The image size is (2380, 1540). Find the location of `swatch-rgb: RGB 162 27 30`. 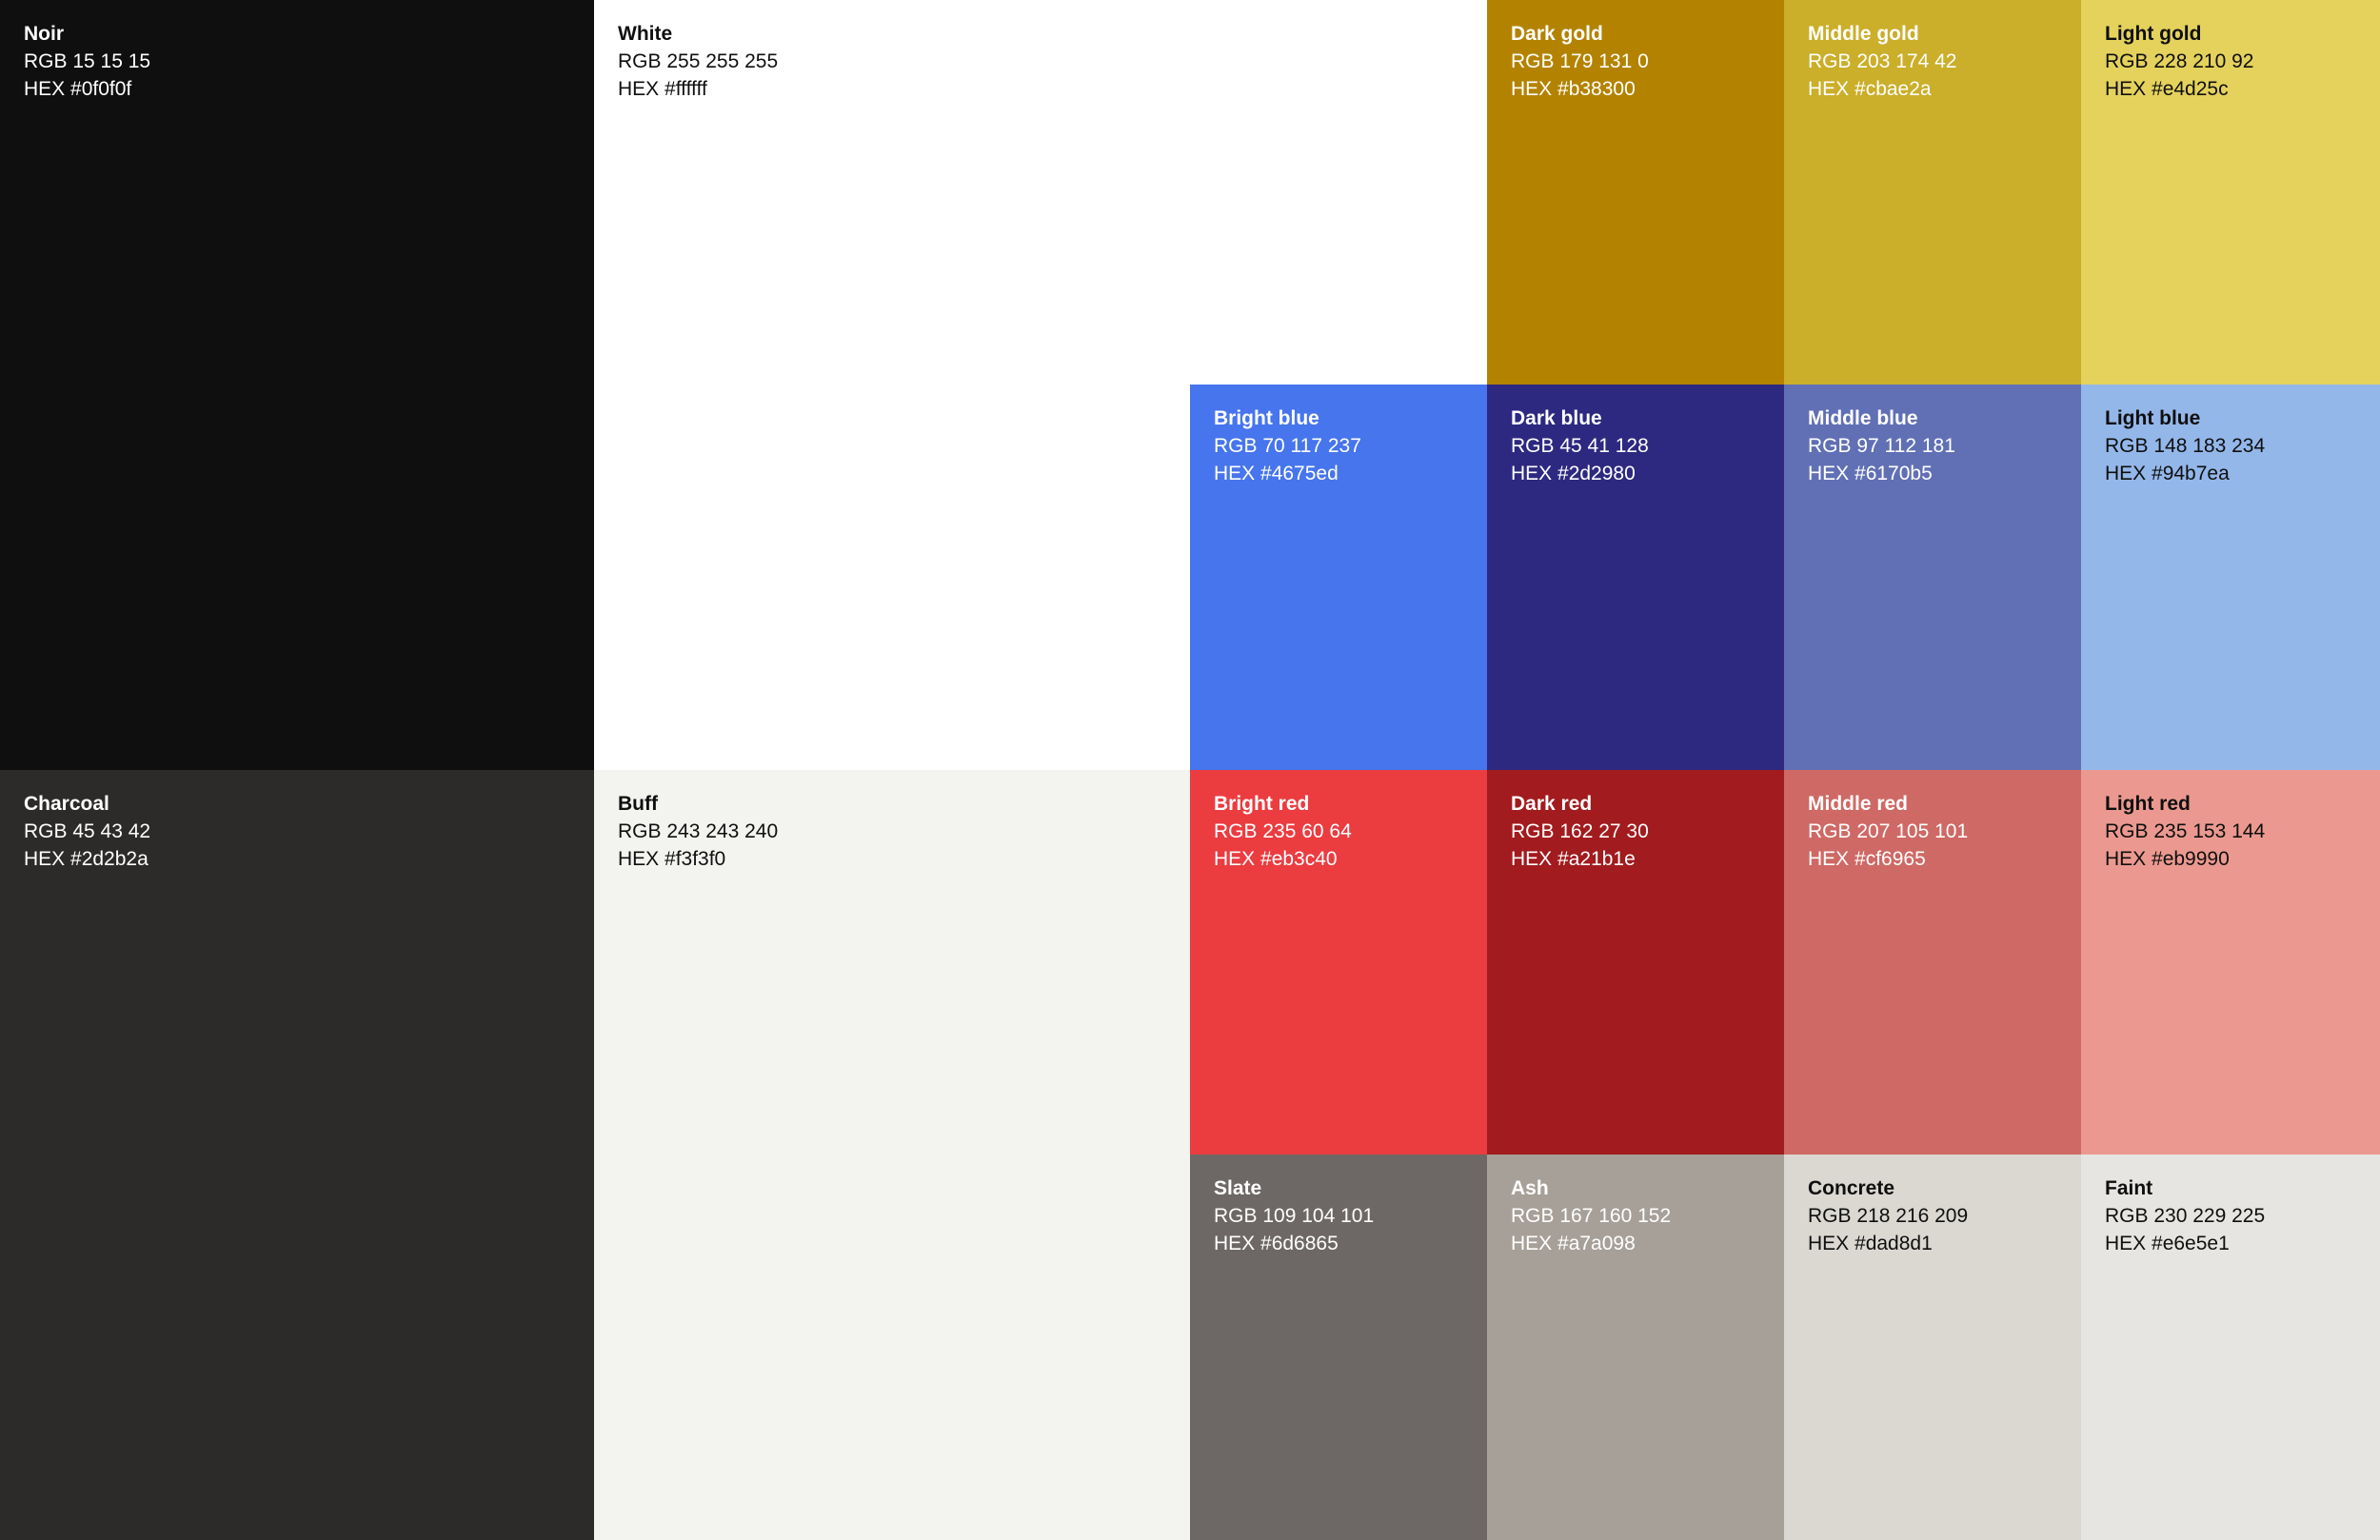

swatch-rgb: RGB 162 27 30 is located at coordinates (1580, 831).